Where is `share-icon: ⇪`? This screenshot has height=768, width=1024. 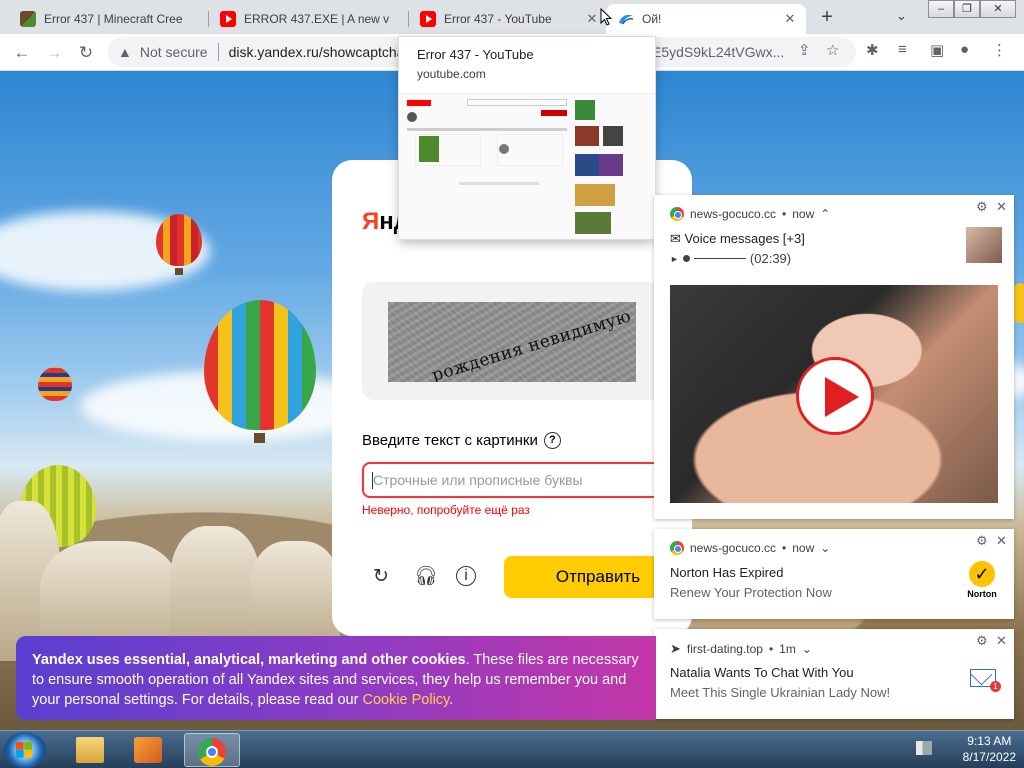
share-icon: ⇪ is located at coordinates (804, 50).